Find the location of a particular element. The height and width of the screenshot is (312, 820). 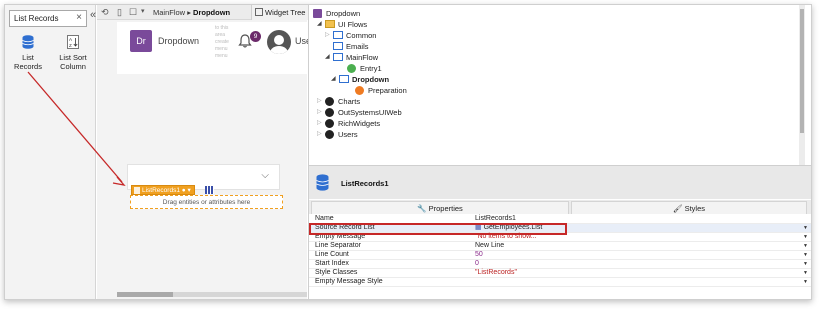

property-value: 50 is located at coordinates (479, 255).